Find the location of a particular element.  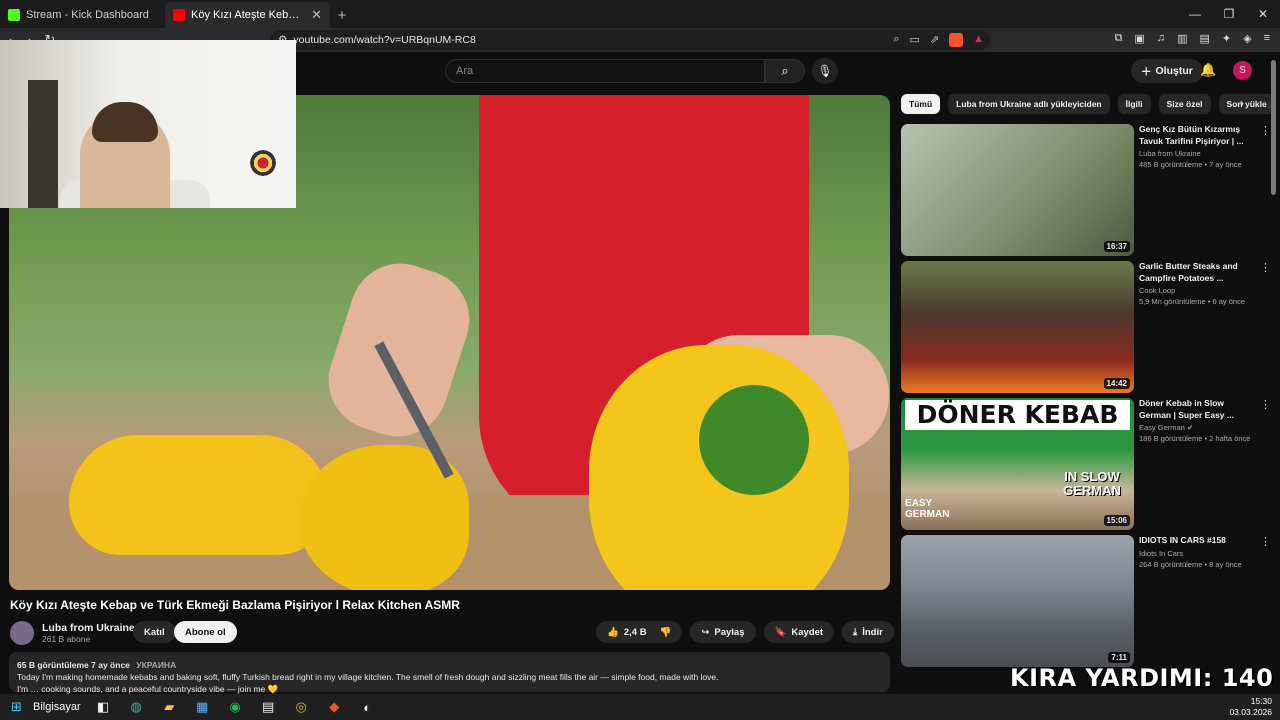

edge-browser-icon: ◍ is located at coordinates (136, 707).